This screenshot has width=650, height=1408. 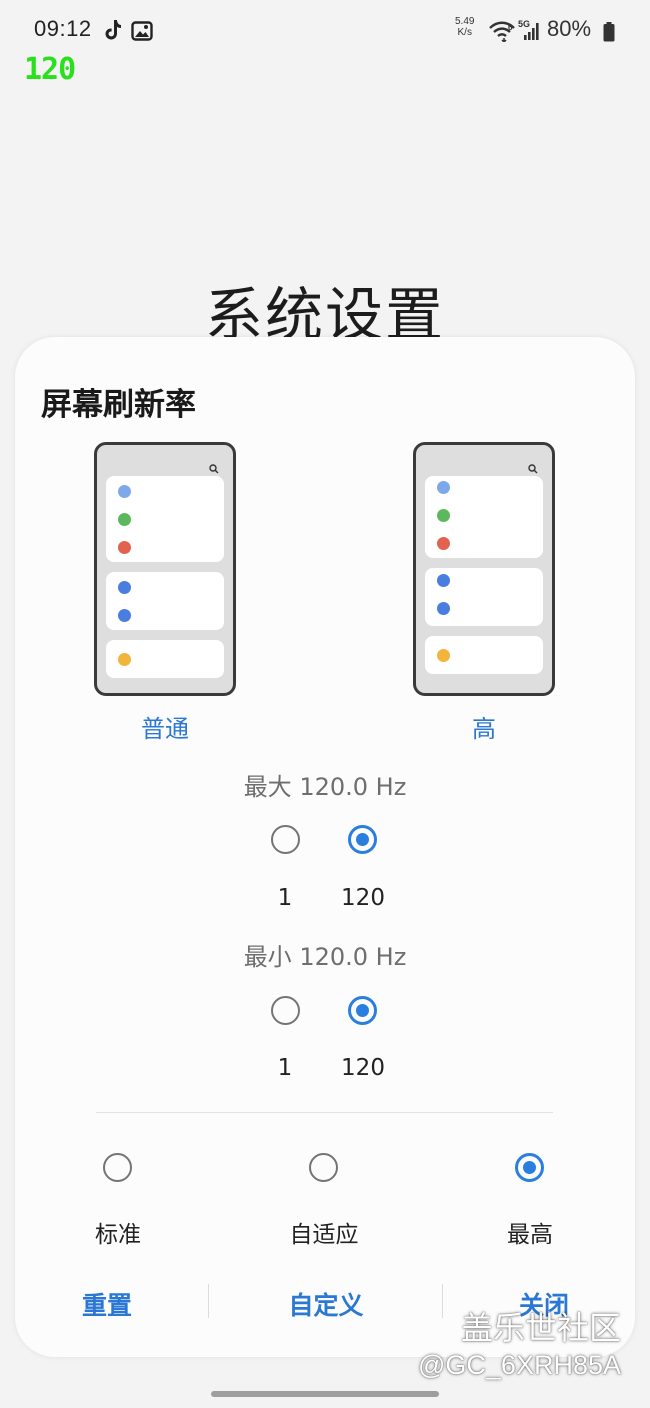 I want to click on image-icon, so click(x=142, y=33).